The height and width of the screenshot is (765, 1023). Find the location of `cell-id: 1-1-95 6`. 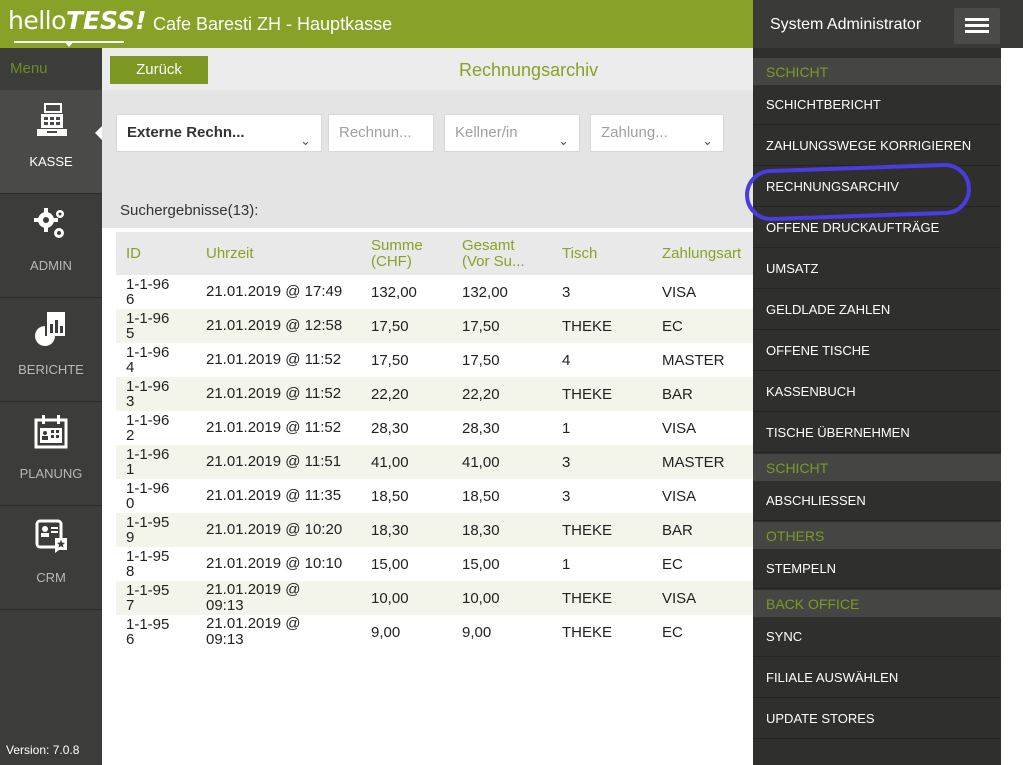

cell-id: 1-1-95 6 is located at coordinates (148, 632).